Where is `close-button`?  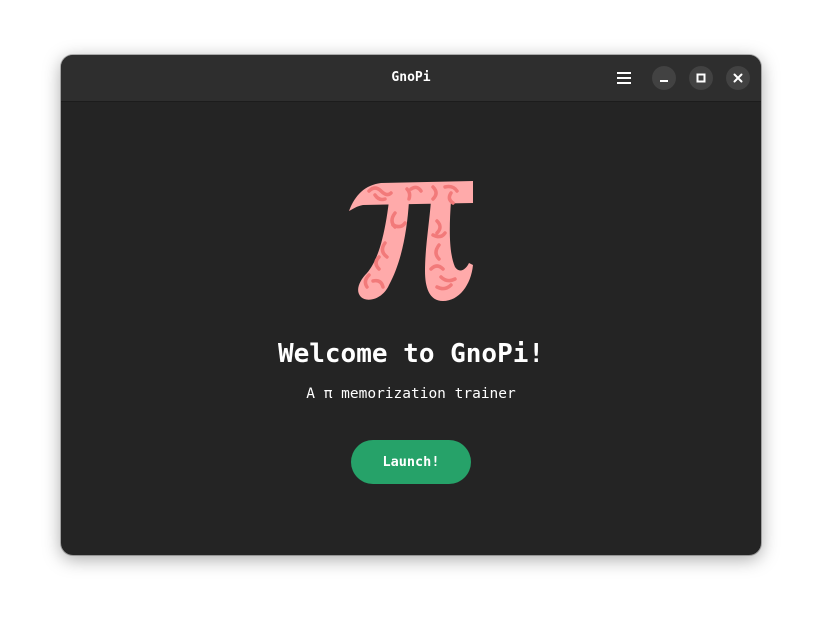
close-button is located at coordinates (738, 78).